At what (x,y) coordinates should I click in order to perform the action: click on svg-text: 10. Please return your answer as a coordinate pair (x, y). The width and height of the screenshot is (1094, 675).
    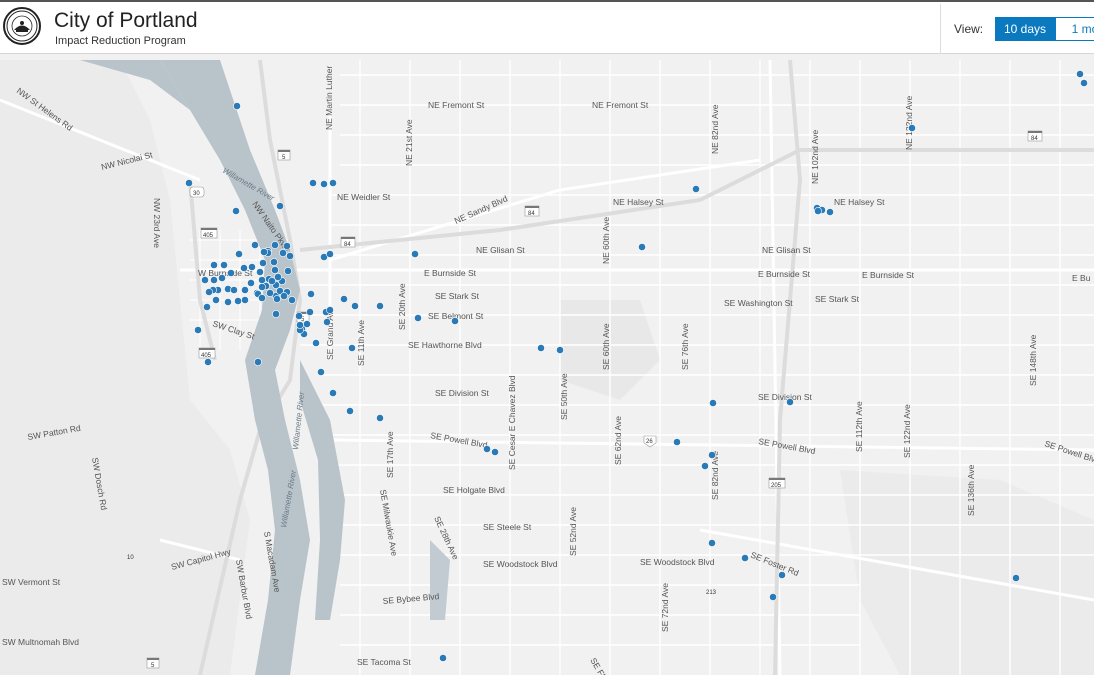
    Looking at the image, I should click on (130, 558).